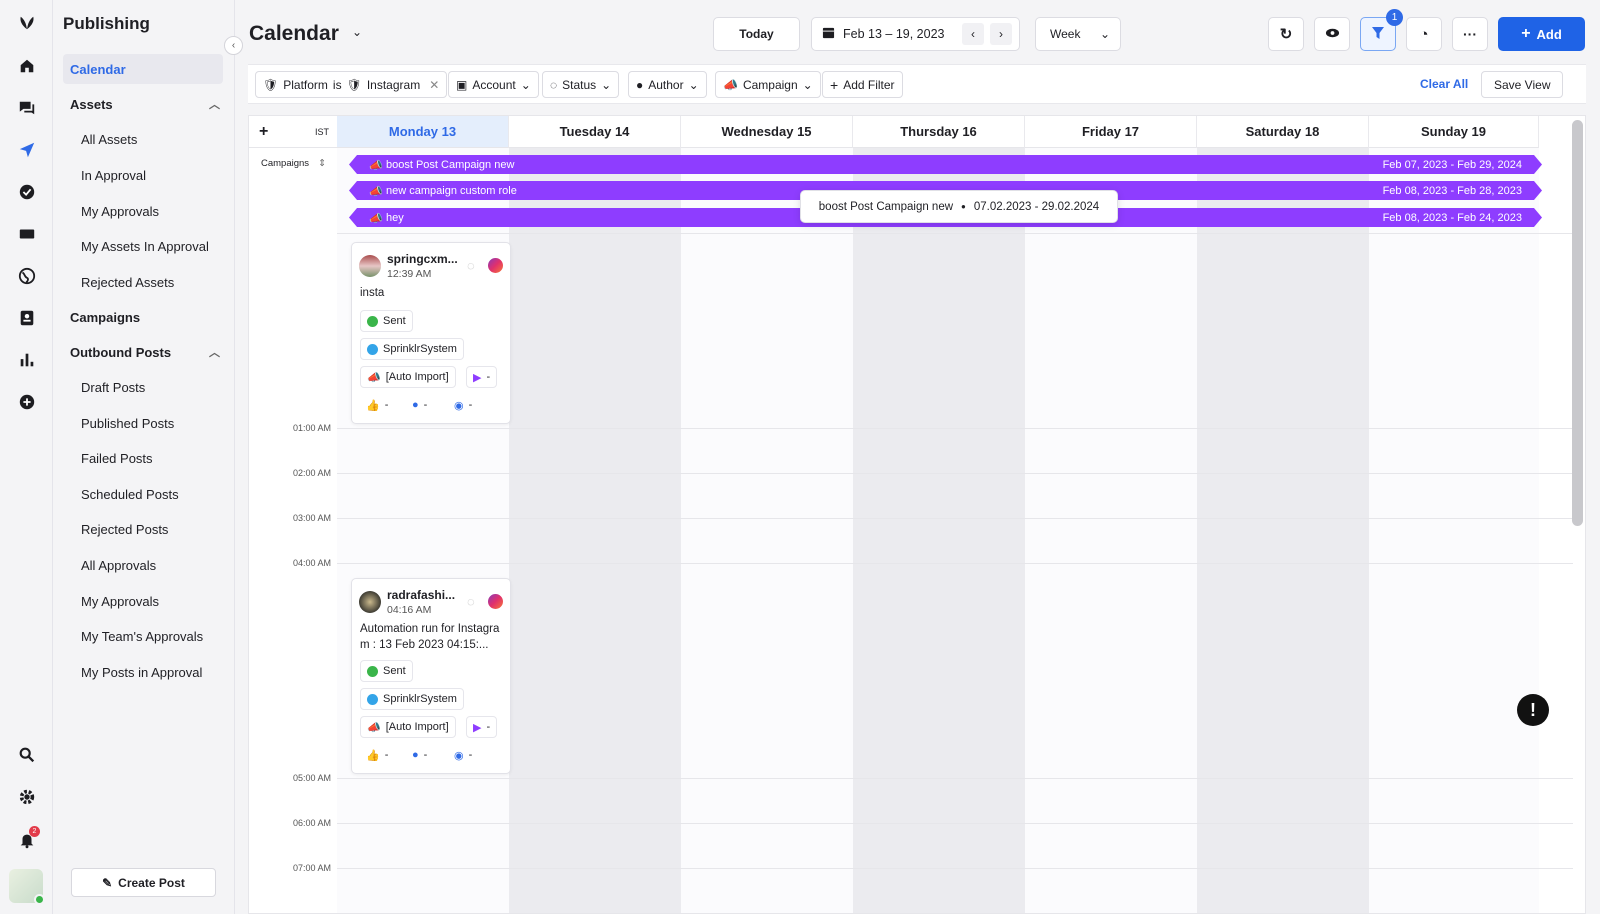 The image size is (1600, 914). What do you see at coordinates (915, 34) in the screenshot?
I see `date-range-picker: Feb 13 – 19, 2023 ‹ ›` at bounding box center [915, 34].